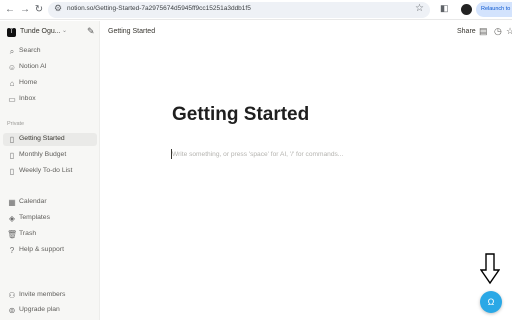  What do you see at coordinates (12, 202) in the screenshot?
I see `calendar-icon: ▦` at bounding box center [12, 202].